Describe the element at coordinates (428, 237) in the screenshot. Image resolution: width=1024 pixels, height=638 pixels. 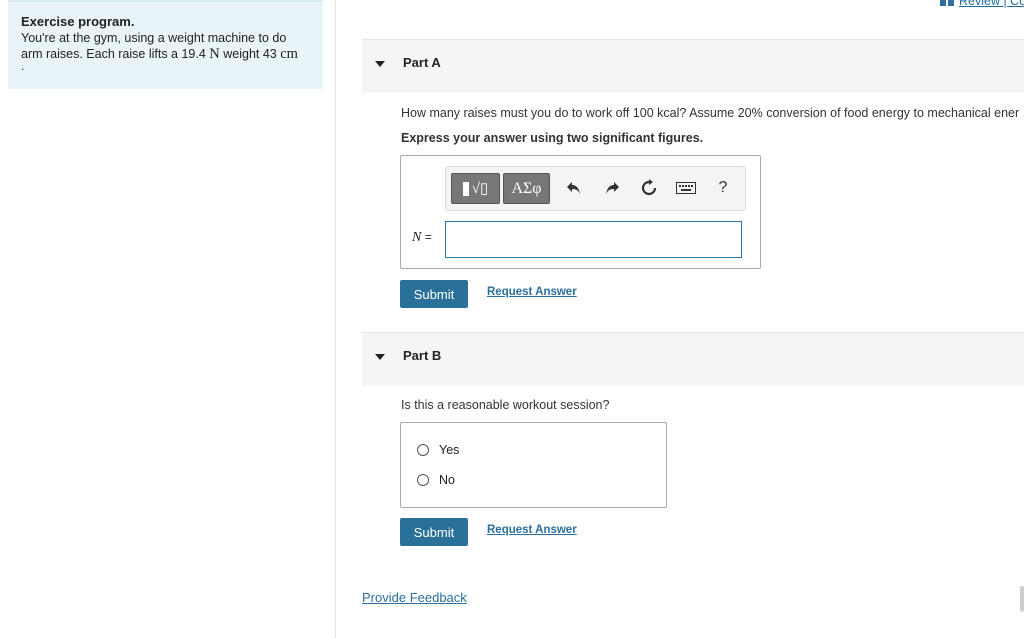
I see `equals-sign: =` at that location.